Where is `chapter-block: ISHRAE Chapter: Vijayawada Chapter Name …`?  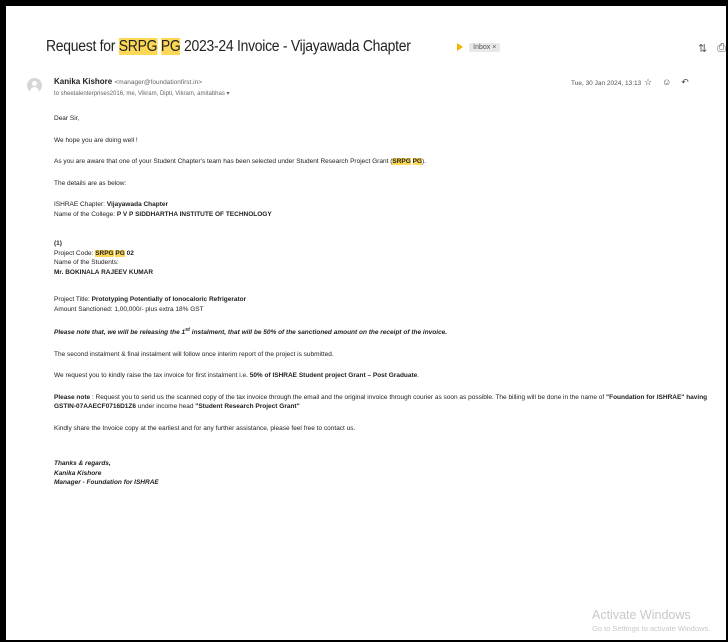 chapter-block: ISHRAE Chapter: Vijayawada Chapter Name … is located at coordinates (163, 209).